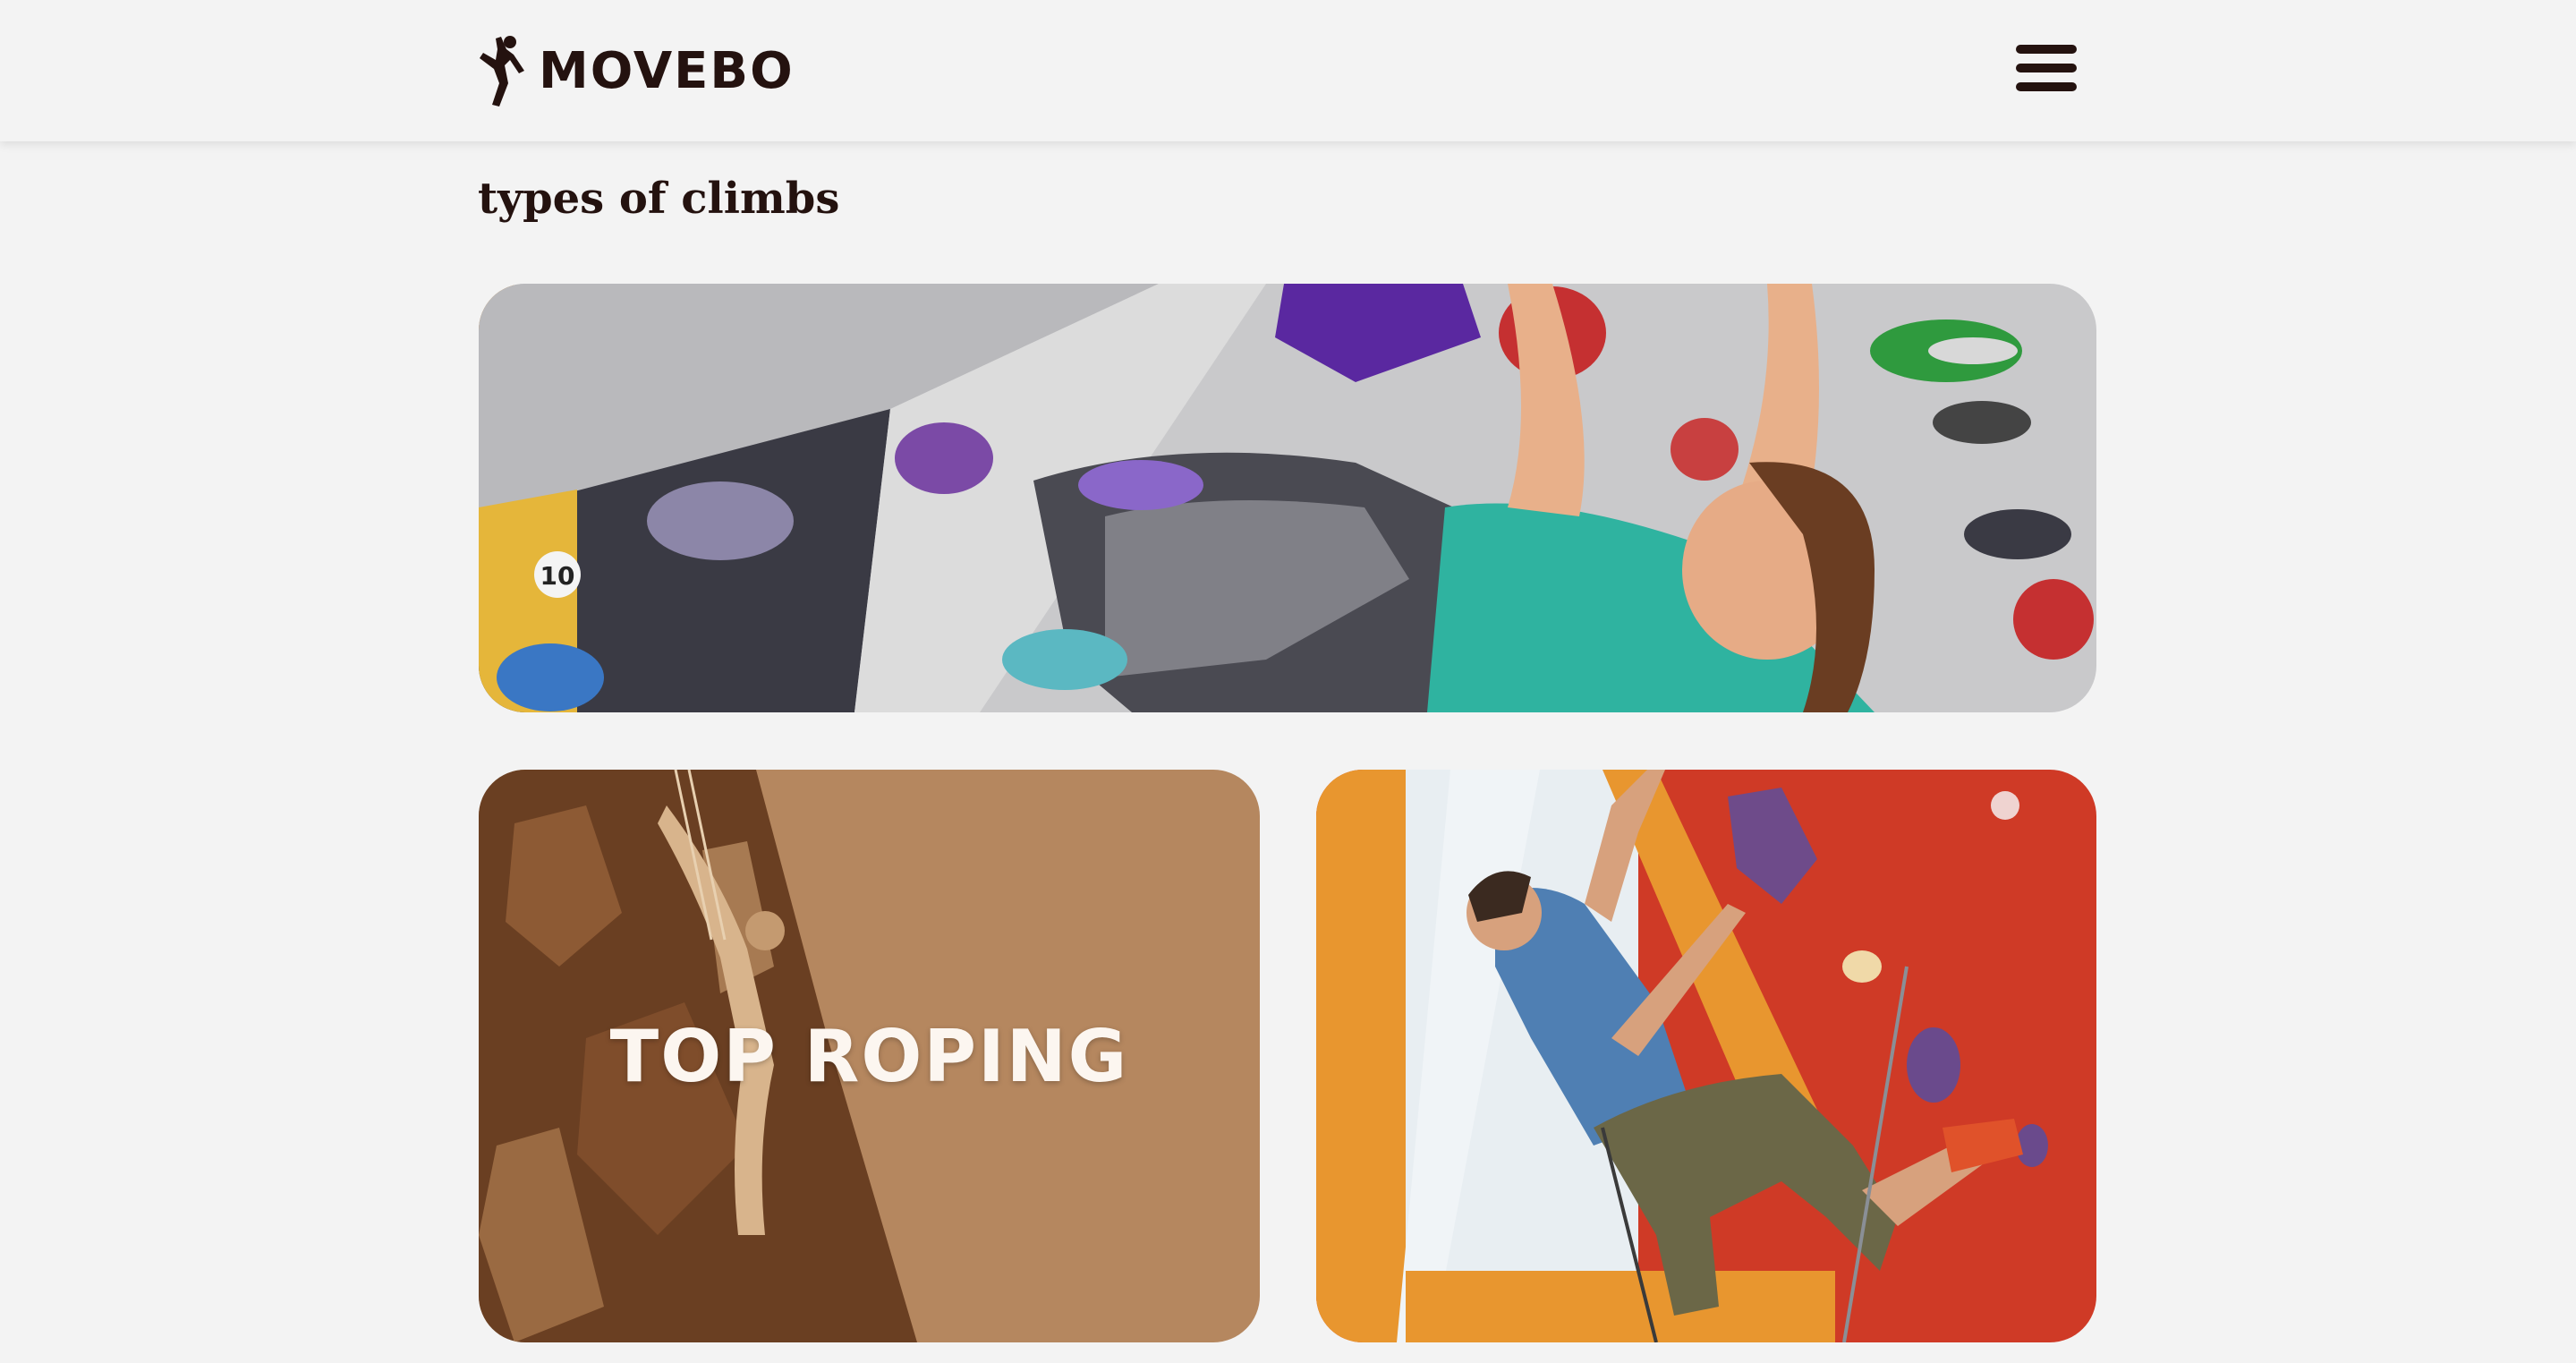  I want to click on card-title: TOP ROPING, so click(869, 1056).